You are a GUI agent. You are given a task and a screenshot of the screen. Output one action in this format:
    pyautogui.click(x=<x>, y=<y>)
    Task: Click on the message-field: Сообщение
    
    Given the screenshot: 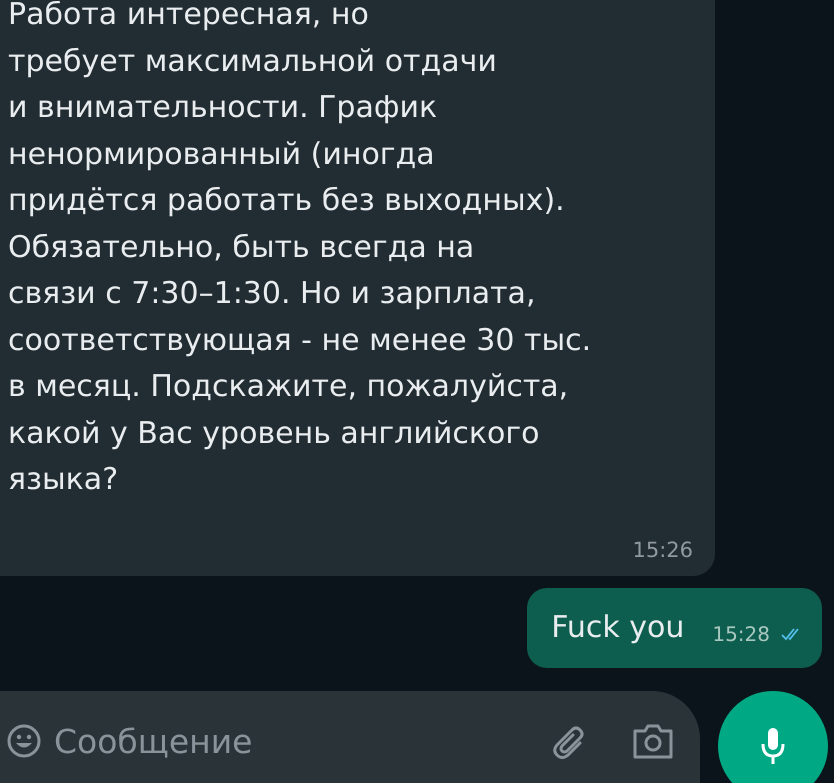 What is the action you would take?
    pyautogui.click(x=350, y=737)
    